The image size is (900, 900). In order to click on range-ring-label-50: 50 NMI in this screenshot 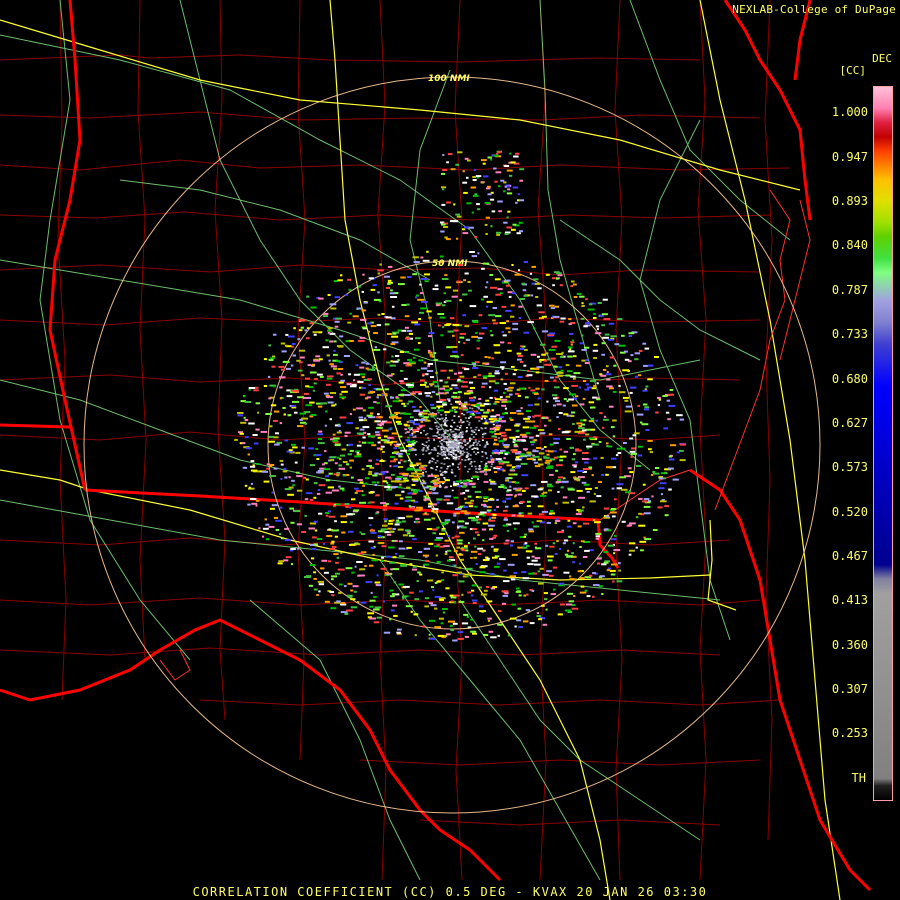, I will do `click(450, 264)`.